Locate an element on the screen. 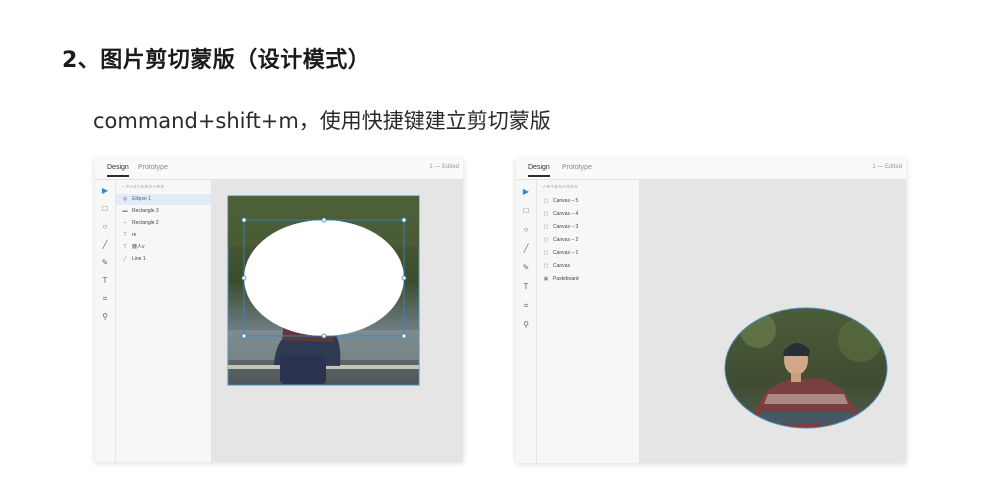 The width and height of the screenshot is (1000, 502). layer-label: Ellipse 1 is located at coordinates (141, 199).